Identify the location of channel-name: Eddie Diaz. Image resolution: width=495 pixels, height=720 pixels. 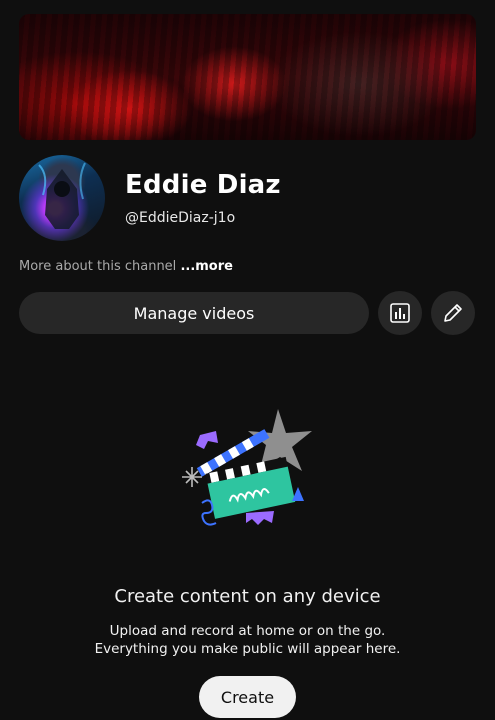
(203, 185).